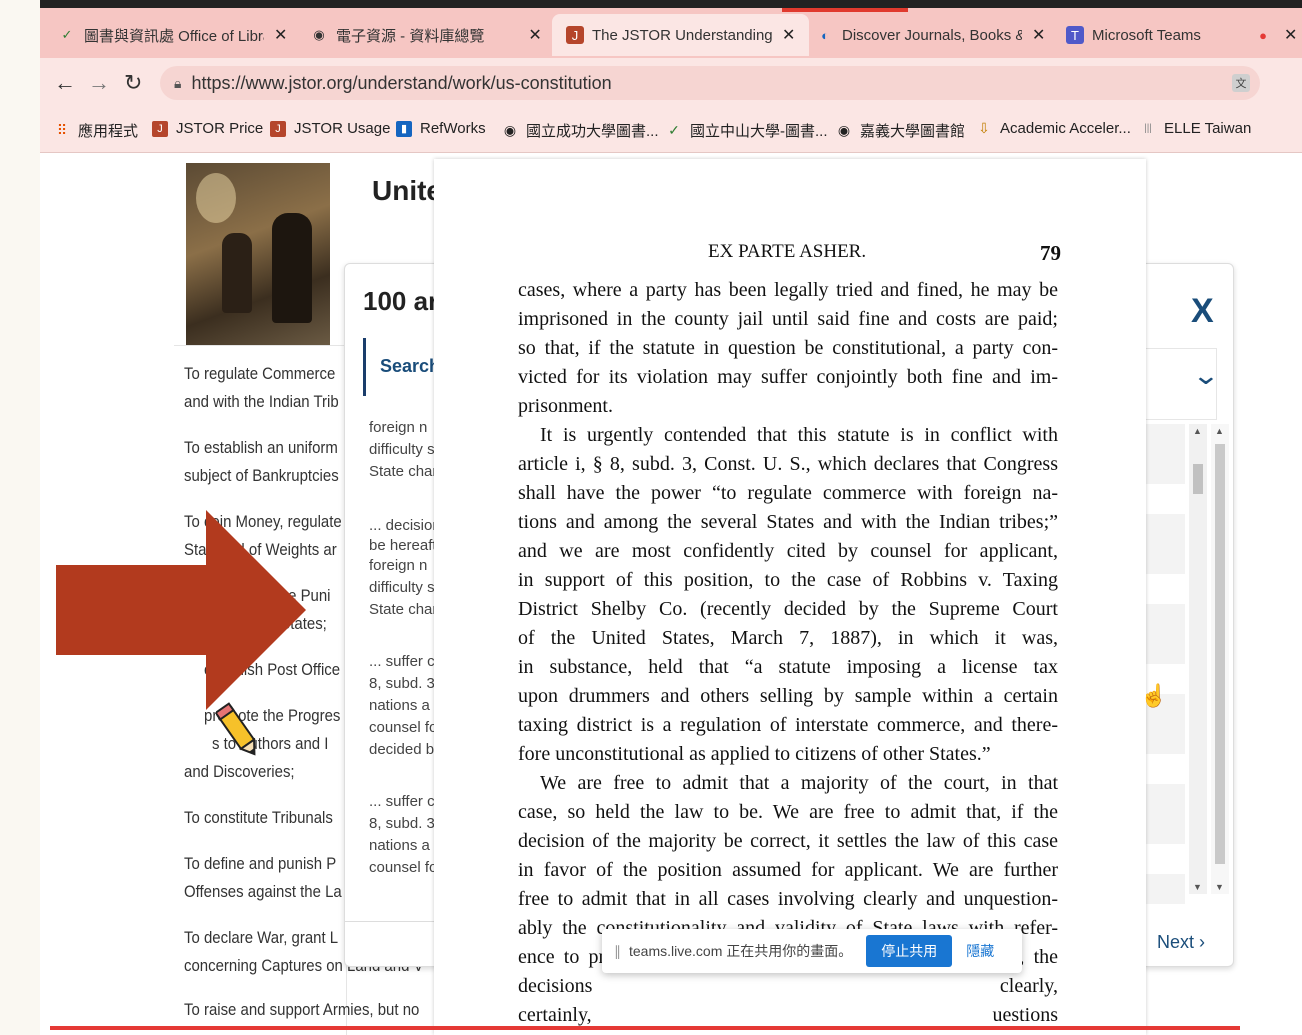  What do you see at coordinates (65, 83) in the screenshot?
I see `back-arrow-icon: ←` at bounding box center [65, 83].